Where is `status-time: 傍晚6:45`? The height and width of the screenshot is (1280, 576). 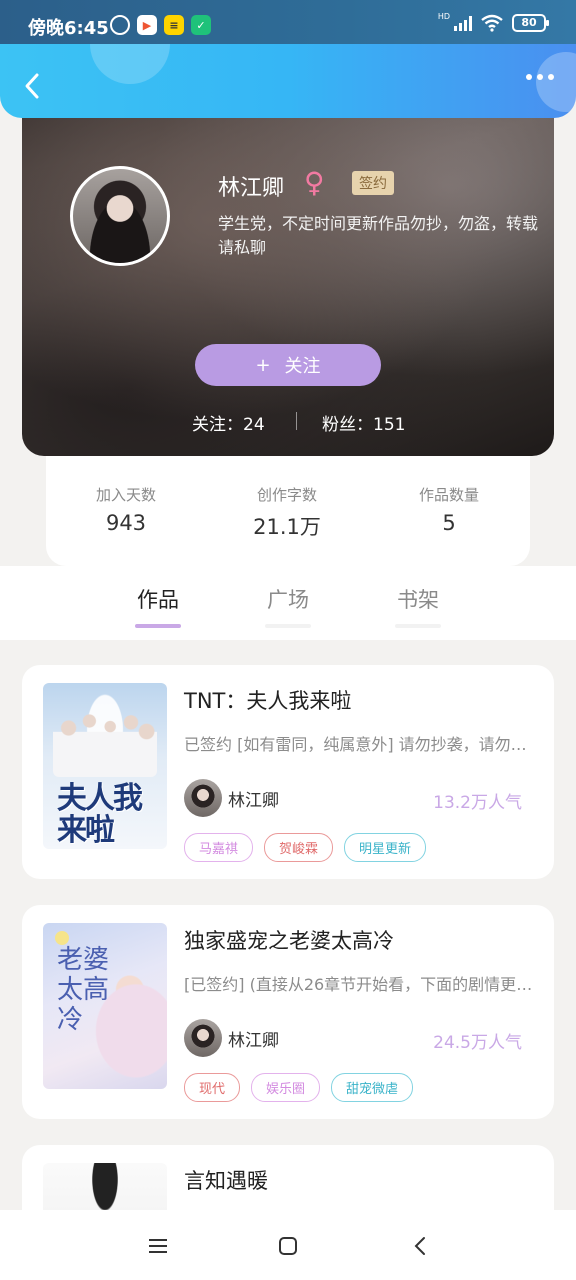
status-time: 傍晚6:45 is located at coordinates (68, 28).